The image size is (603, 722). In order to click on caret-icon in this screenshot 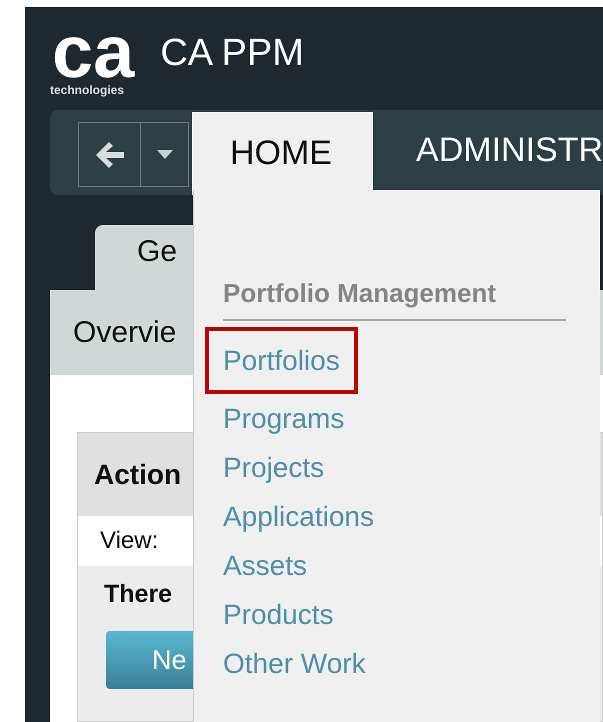, I will do `click(164, 155)`.